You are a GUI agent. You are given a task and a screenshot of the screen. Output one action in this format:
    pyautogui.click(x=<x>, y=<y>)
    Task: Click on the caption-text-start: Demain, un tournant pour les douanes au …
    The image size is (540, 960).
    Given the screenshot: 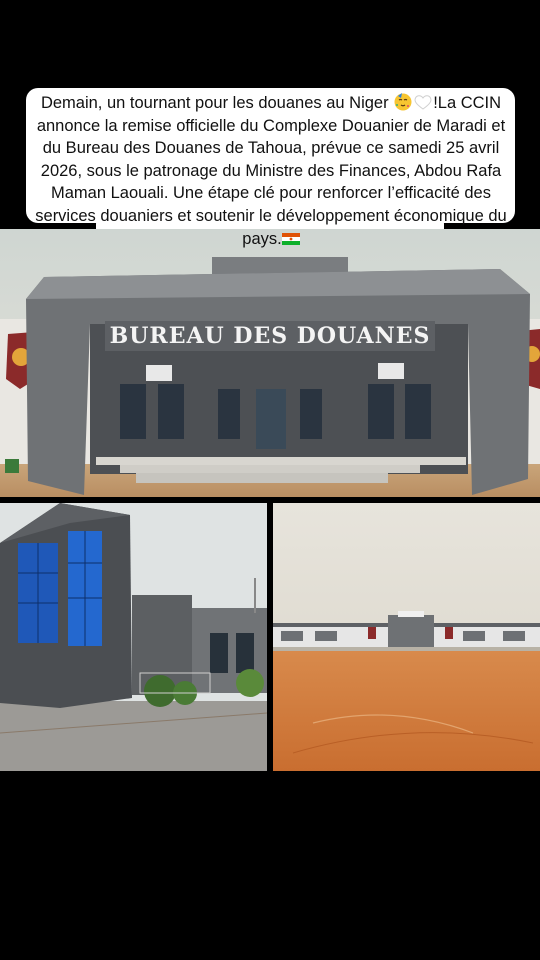 What is the action you would take?
    pyautogui.click(x=214, y=103)
    